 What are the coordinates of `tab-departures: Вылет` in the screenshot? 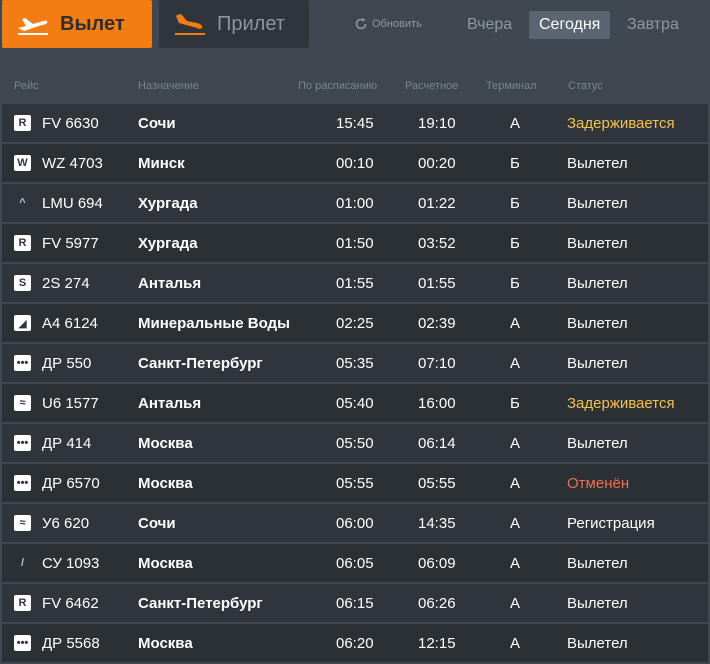 It's located at (77, 24).